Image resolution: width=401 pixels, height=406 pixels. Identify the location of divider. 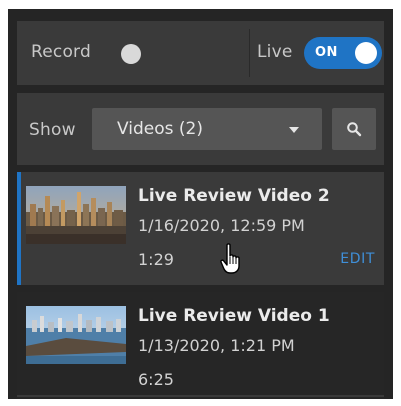
(249, 53).